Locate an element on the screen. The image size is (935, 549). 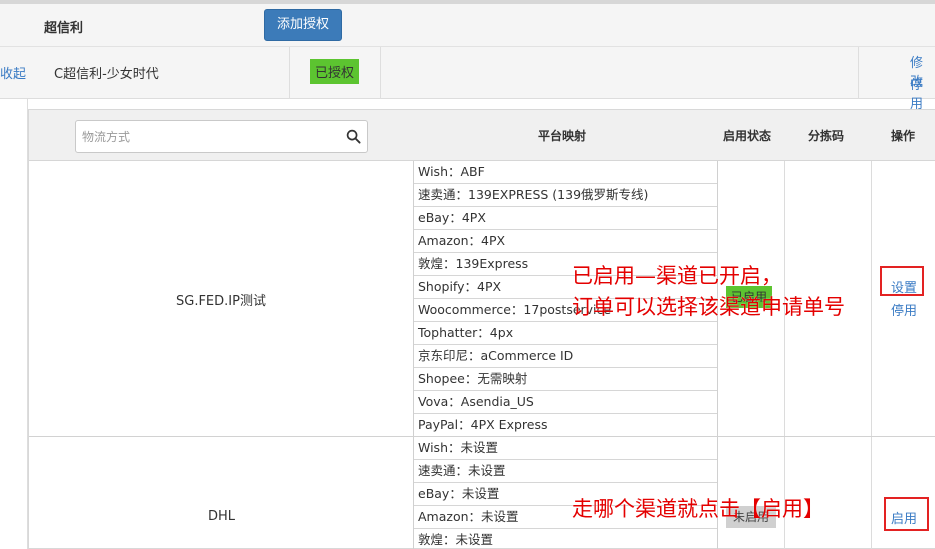
mapping-item: Tophatter：4px is located at coordinates (565, 333).